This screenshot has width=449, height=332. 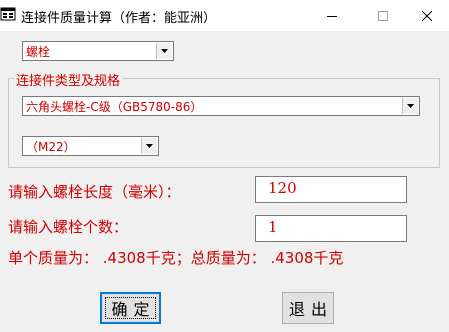 What do you see at coordinates (68, 79) in the screenshot?
I see `spec-group-title: 连接件类型及规格` at bounding box center [68, 79].